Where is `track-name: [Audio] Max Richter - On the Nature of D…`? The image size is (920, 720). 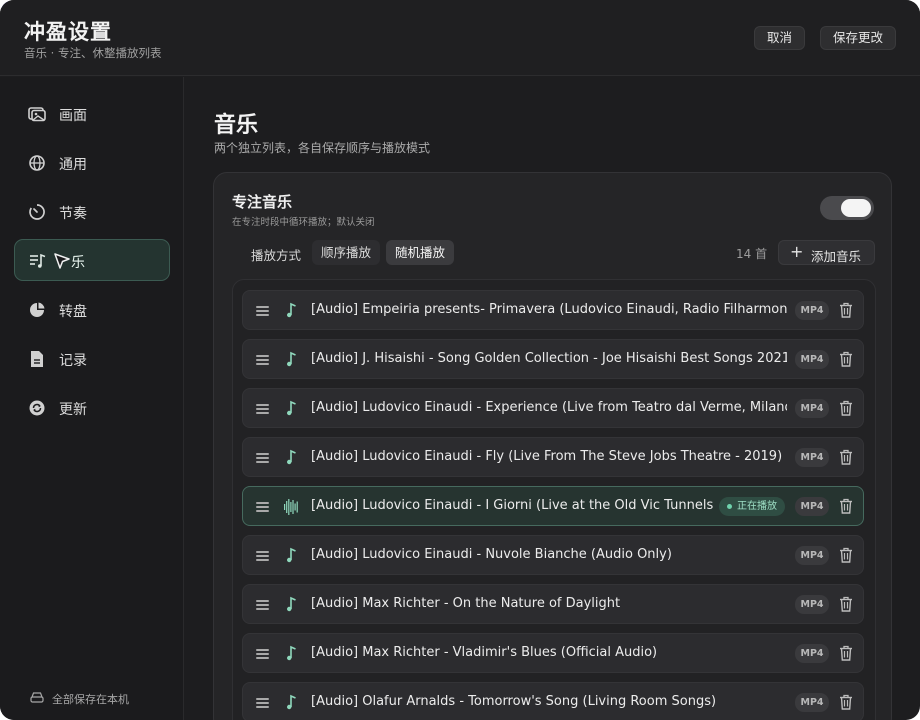
track-name: [Audio] Max Richter - On the Nature of D… is located at coordinates (466, 603).